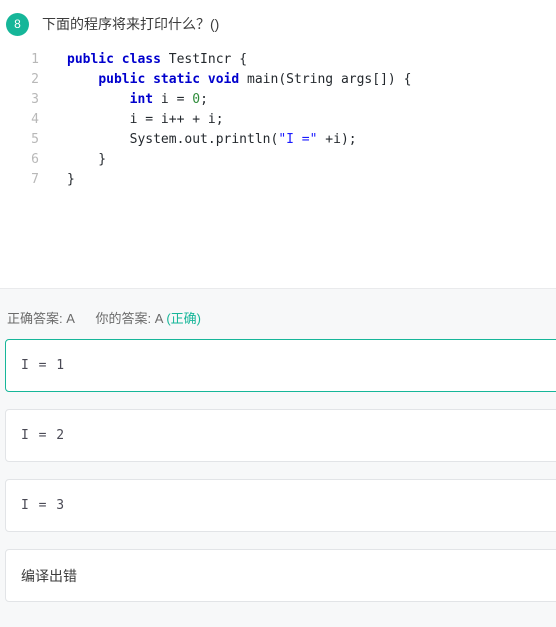 The height and width of the screenshot is (627, 556). What do you see at coordinates (204, 59) in the screenshot?
I see `code-token-pln: TestIncr {` at bounding box center [204, 59].